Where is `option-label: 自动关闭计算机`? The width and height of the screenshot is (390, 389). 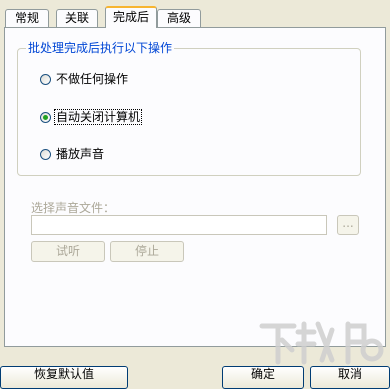 option-label: 自动关闭计算机 is located at coordinates (98, 117).